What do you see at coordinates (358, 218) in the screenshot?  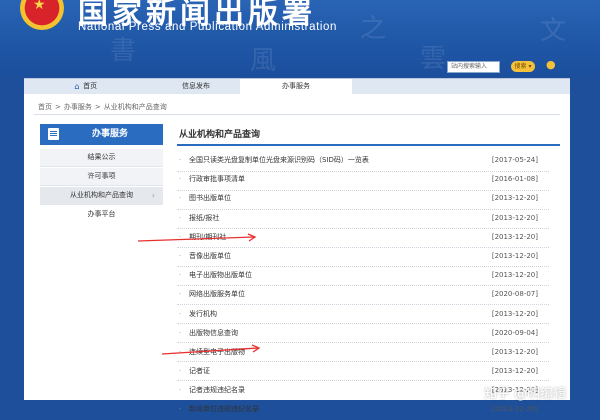 I see `list-item: · 报纸/报社 [2013-12-20]` at bounding box center [358, 218].